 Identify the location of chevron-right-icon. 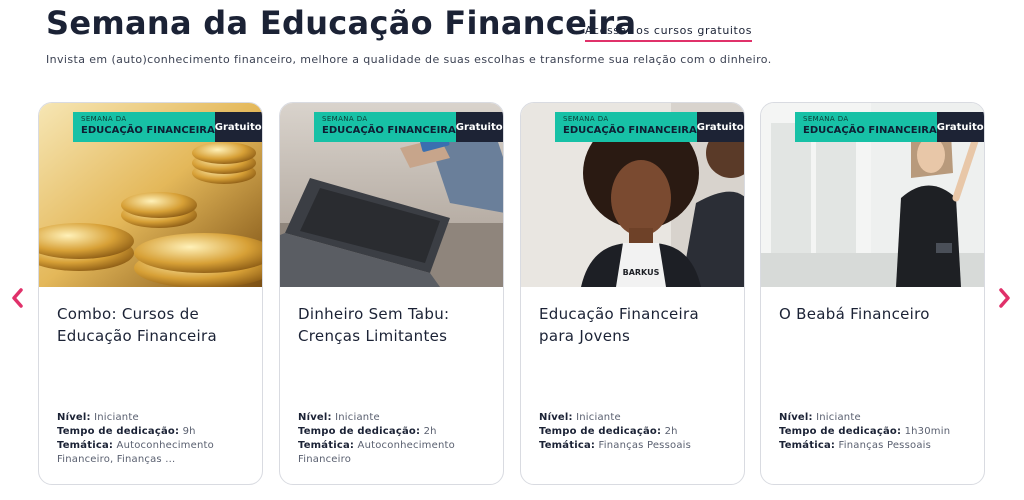
(1004, 298).